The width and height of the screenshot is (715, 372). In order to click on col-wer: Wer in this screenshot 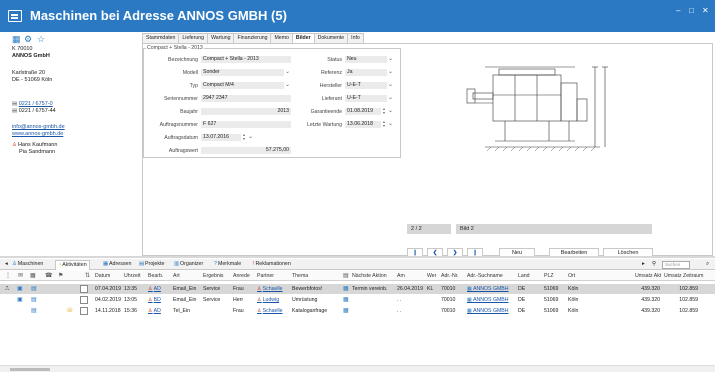, I will do `click(431, 276)`.